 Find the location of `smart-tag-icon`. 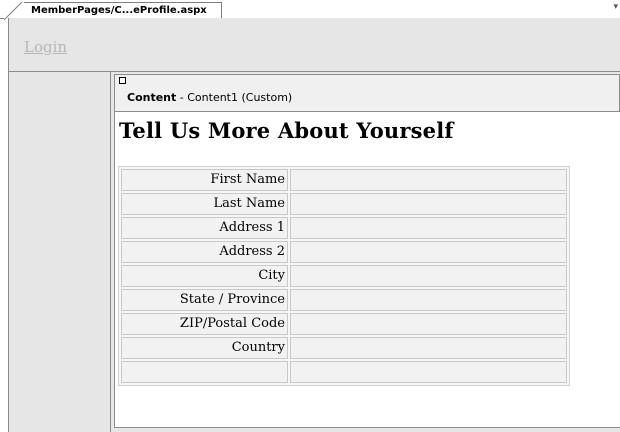

smart-tag-icon is located at coordinates (122, 80).